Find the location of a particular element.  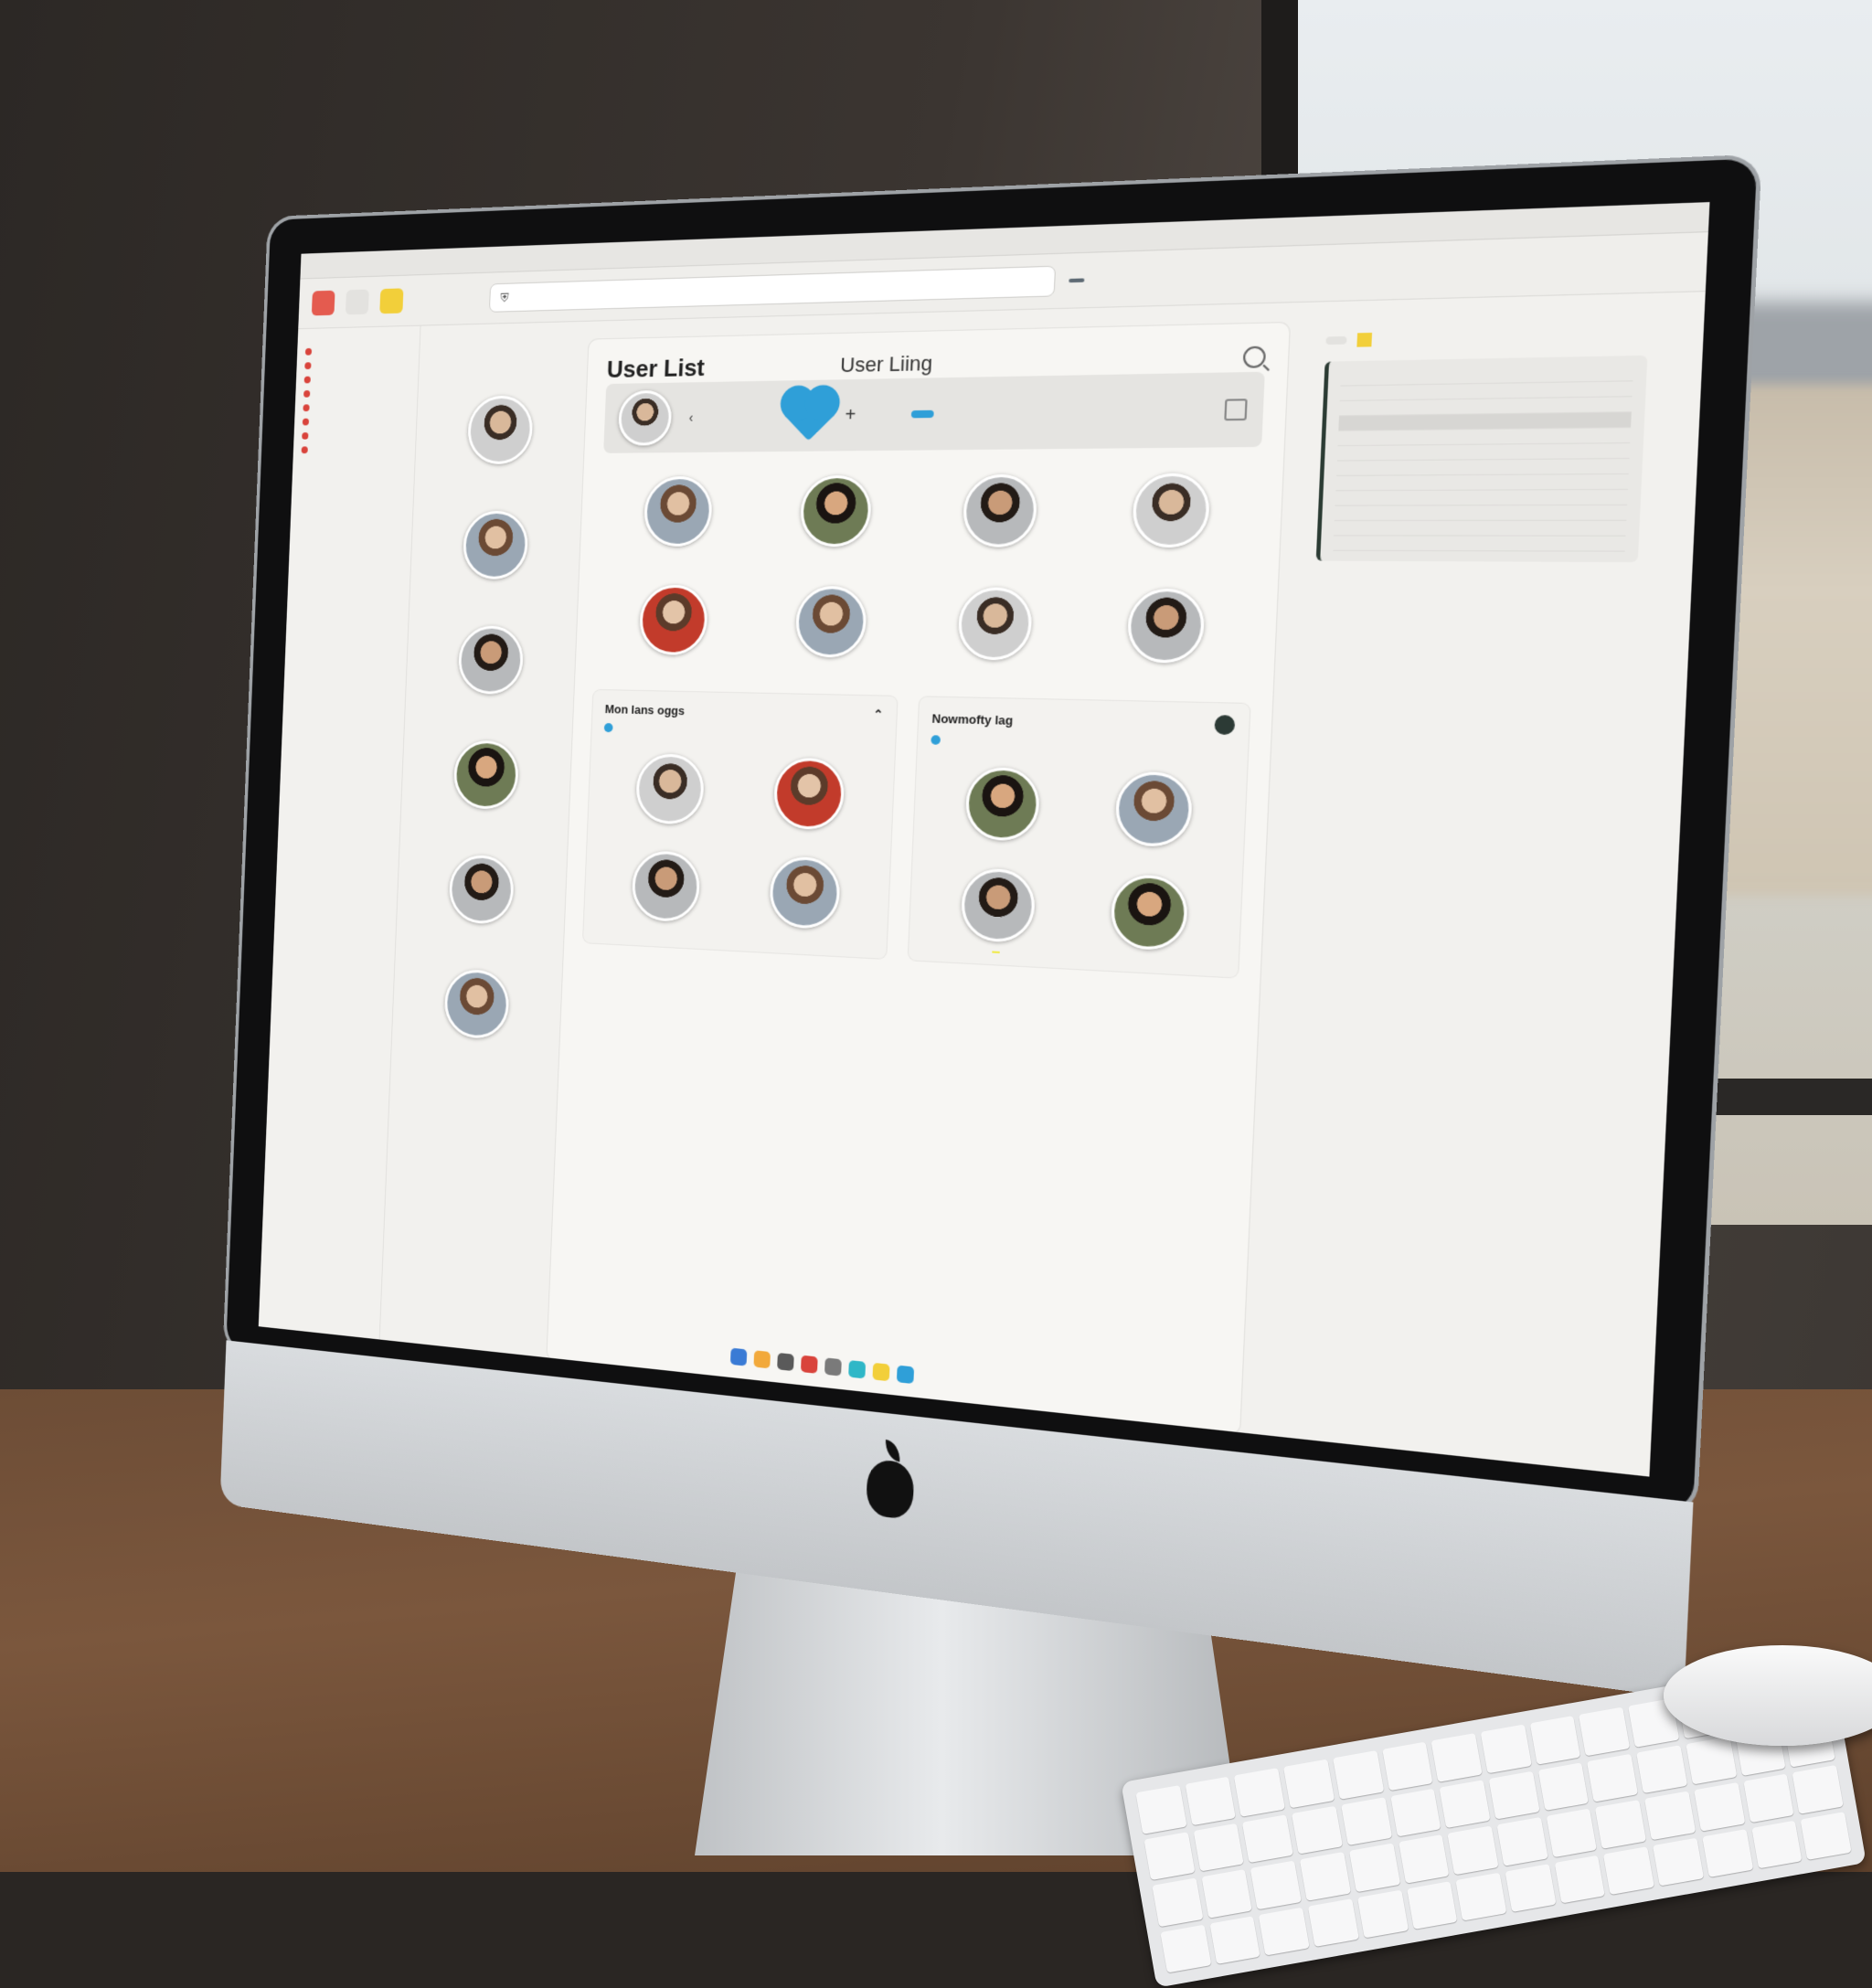

user-grid is located at coordinates (928, 568).